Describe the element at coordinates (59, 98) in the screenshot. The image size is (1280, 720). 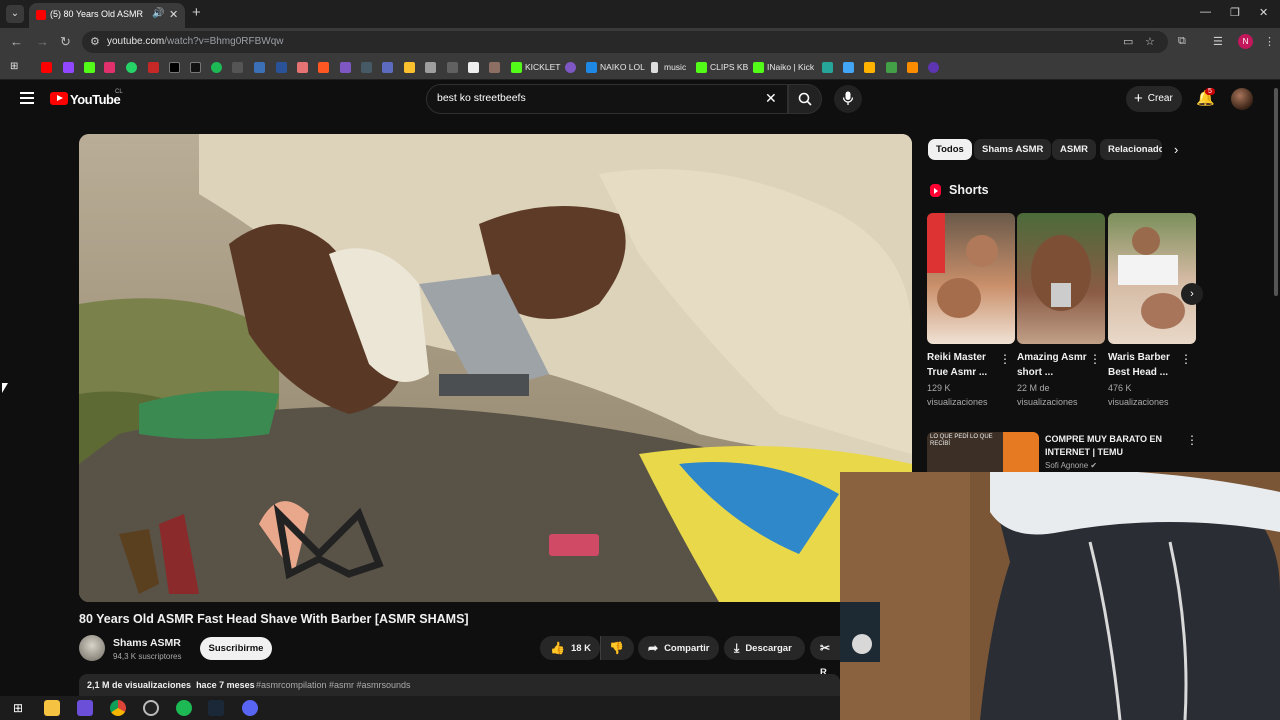
I see `youtube-logo-icon` at that location.